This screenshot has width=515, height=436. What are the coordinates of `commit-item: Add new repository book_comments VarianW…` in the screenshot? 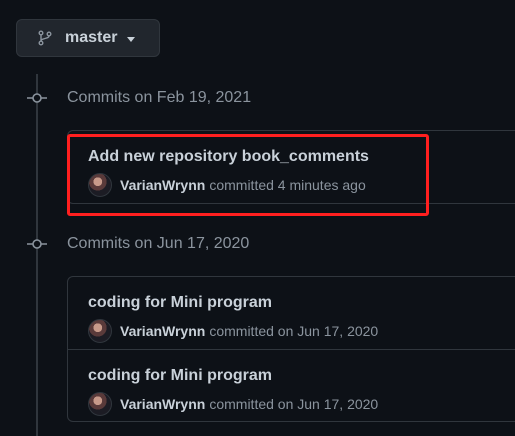 It's located at (291, 167).